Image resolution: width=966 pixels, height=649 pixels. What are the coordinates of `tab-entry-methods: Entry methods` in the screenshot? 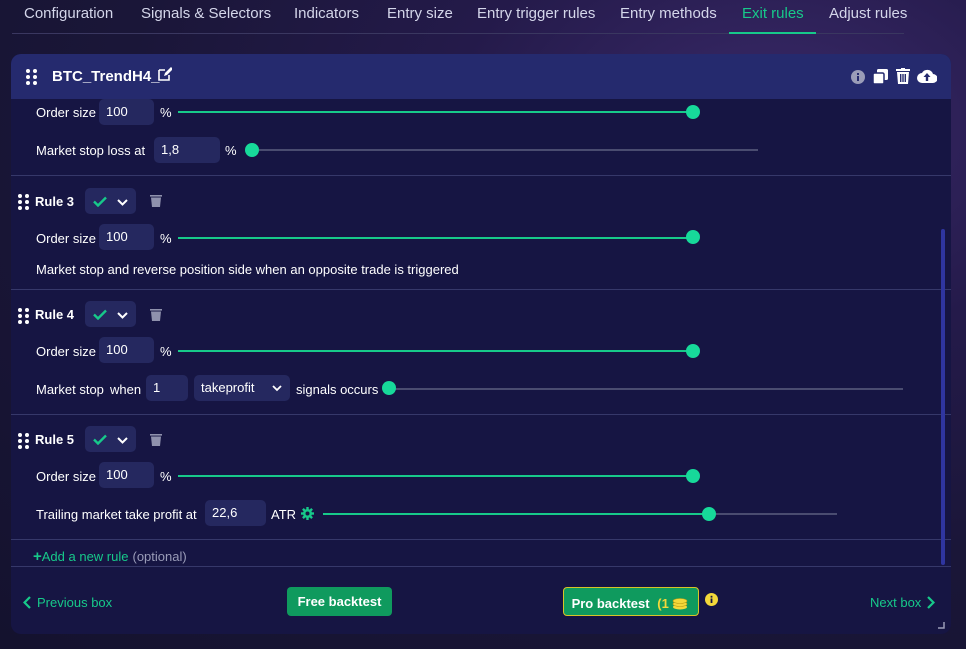 It's located at (668, 13).